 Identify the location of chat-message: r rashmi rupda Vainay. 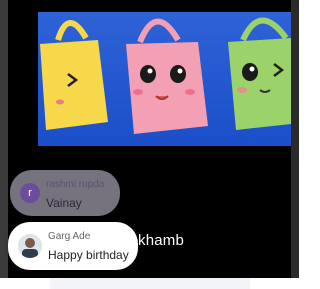
(65, 193).